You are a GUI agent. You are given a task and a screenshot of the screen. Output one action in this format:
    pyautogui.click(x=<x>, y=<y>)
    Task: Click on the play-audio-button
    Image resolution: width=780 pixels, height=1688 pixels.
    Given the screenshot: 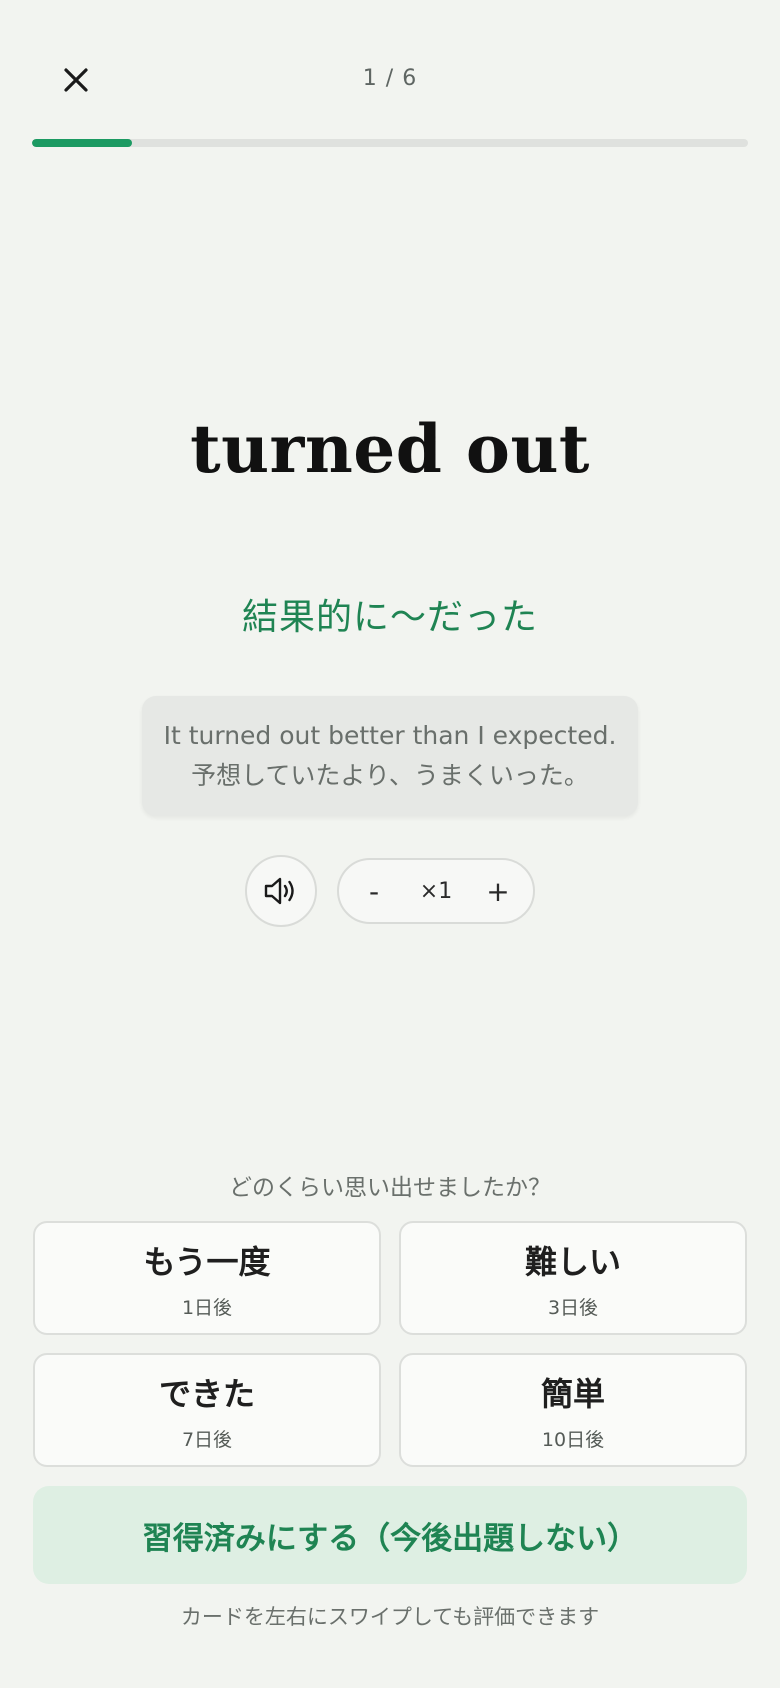 What is the action you would take?
    pyautogui.click(x=281, y=891)
    